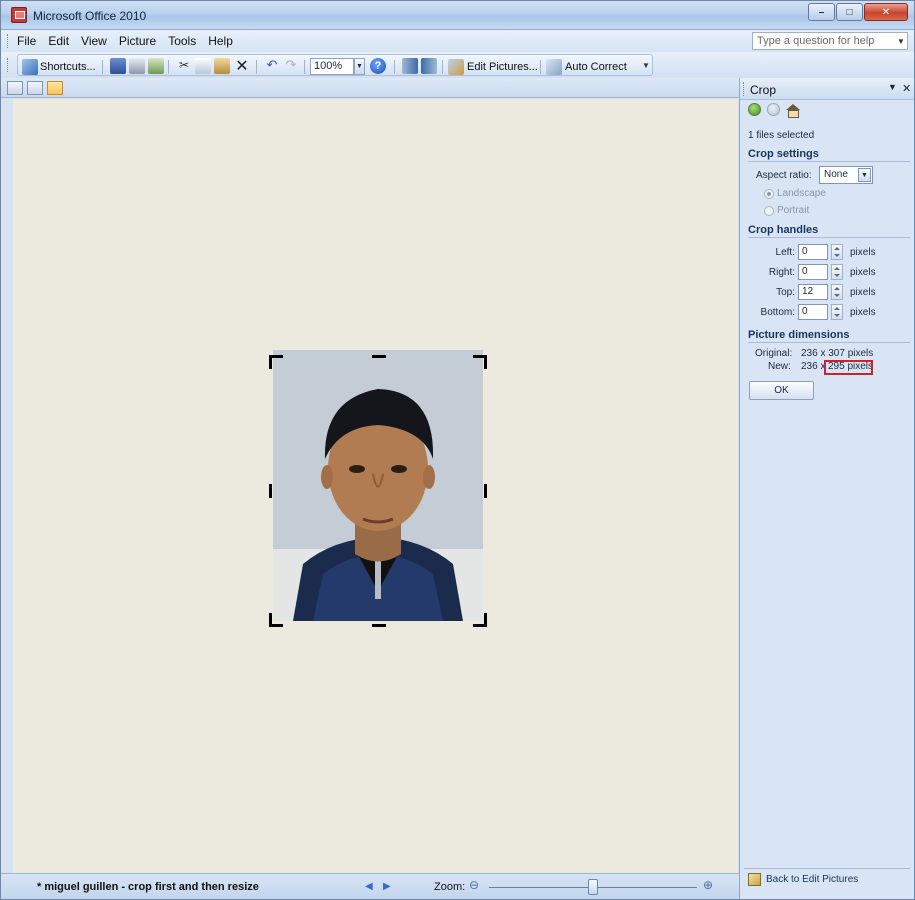  What do you see at coordinates (864, 175) in the screenshot?
I see `aspect-ratio-dropdown-arrow-icon: ▼` at bounding box center [864, 175].